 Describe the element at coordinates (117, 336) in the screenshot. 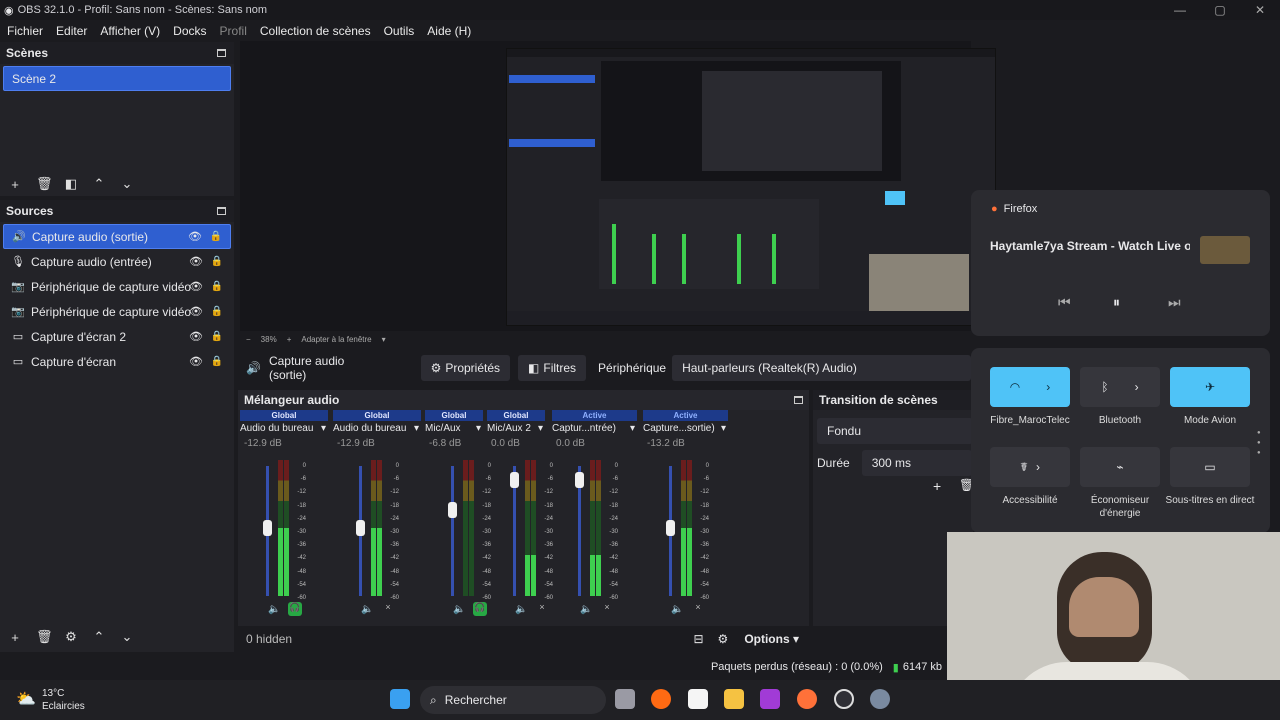

I see `source-item: ▭ Capture d'écran 2 👁 🔒` at that location.